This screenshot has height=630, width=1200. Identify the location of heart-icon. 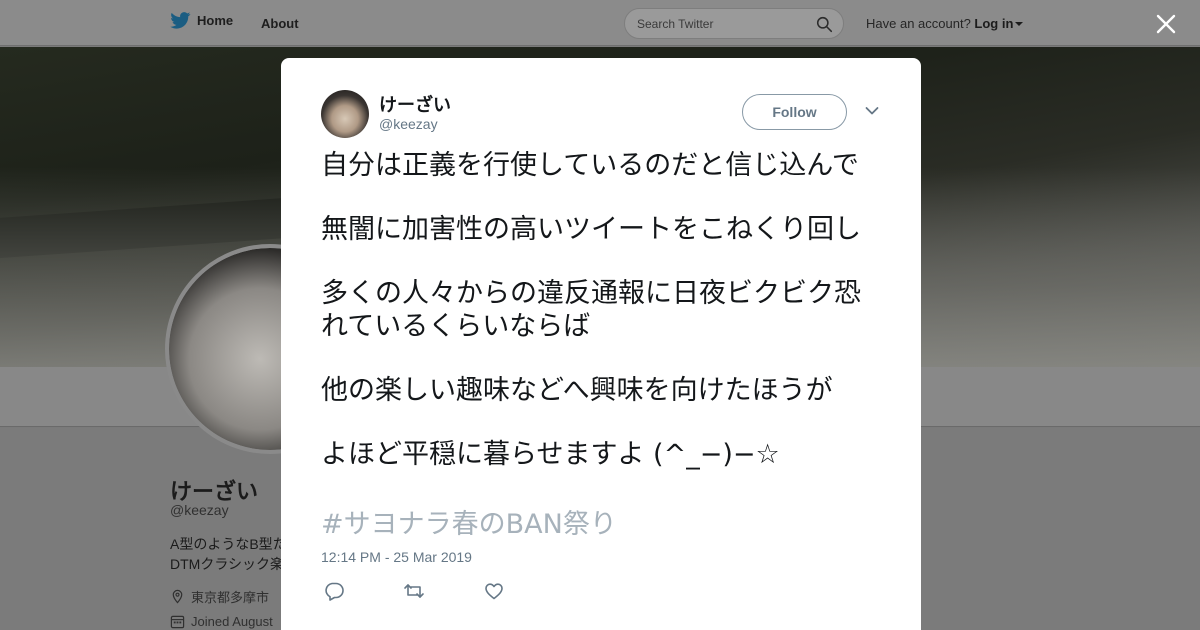
(494, 591).